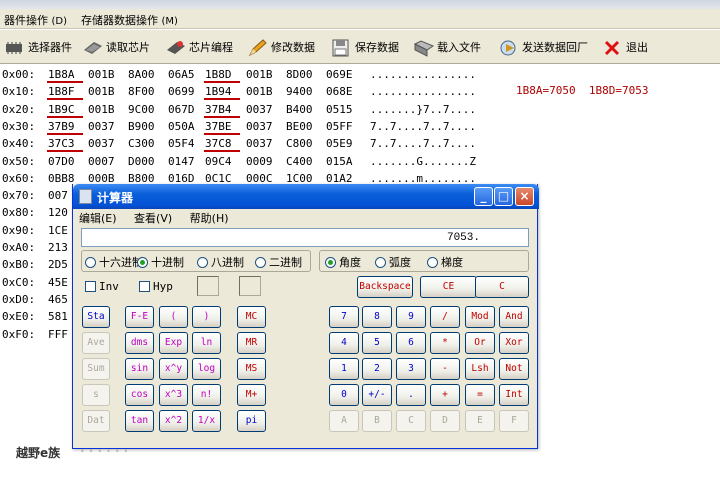 This screenshot has width=720, height=482. What do you see at coordinates (96, 317) in the screenshot?
I see `stat-button: Sta` at bounding box center [96, 317].